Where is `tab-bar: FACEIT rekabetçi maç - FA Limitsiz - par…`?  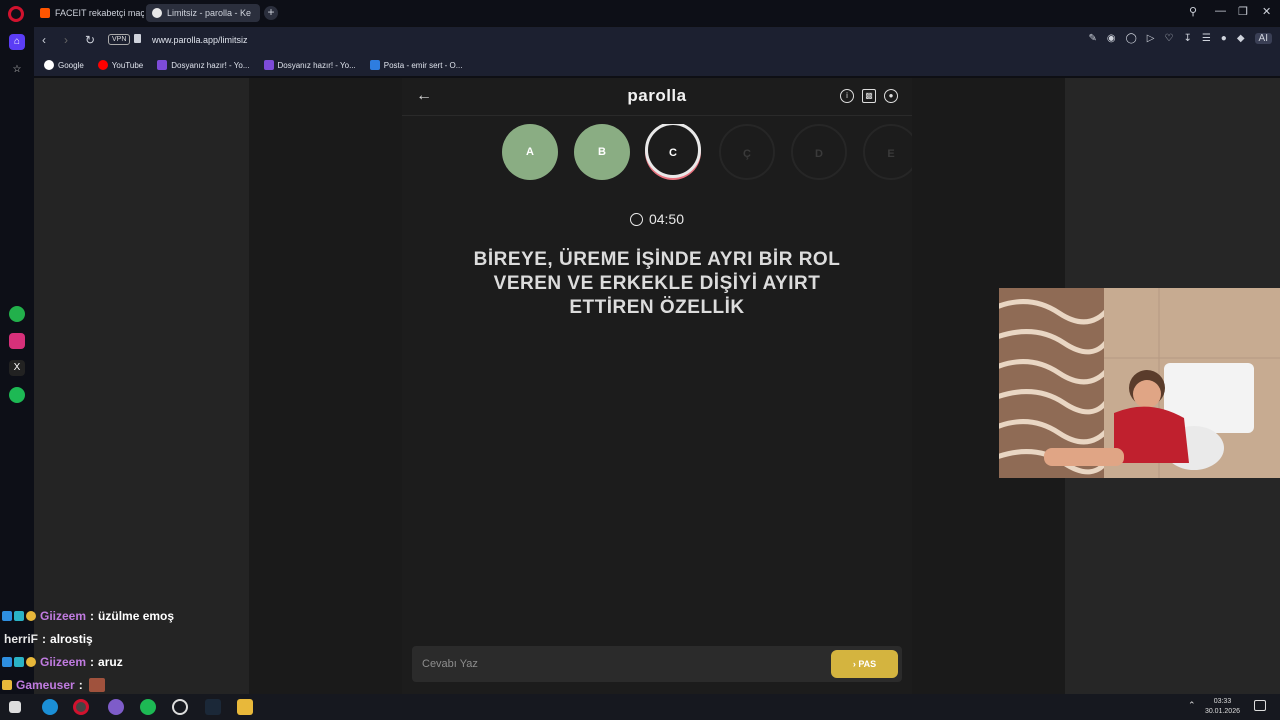 tab-bar: FACEIT rekabetçi maç - FA Limitsiz - par… is located at coordinates (640, 13).